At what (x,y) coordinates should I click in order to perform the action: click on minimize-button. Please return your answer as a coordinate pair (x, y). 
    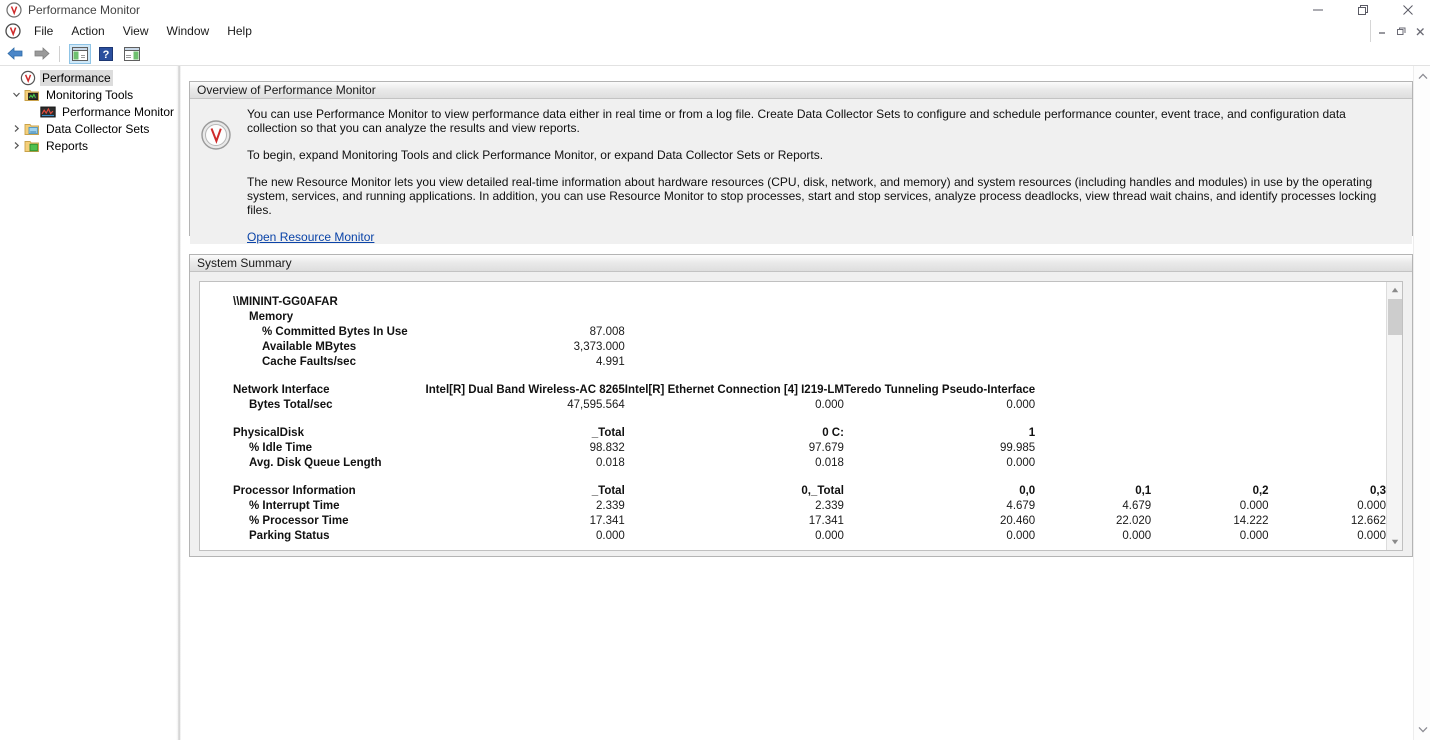
    Looking at the image, I should click on (1317, 10).